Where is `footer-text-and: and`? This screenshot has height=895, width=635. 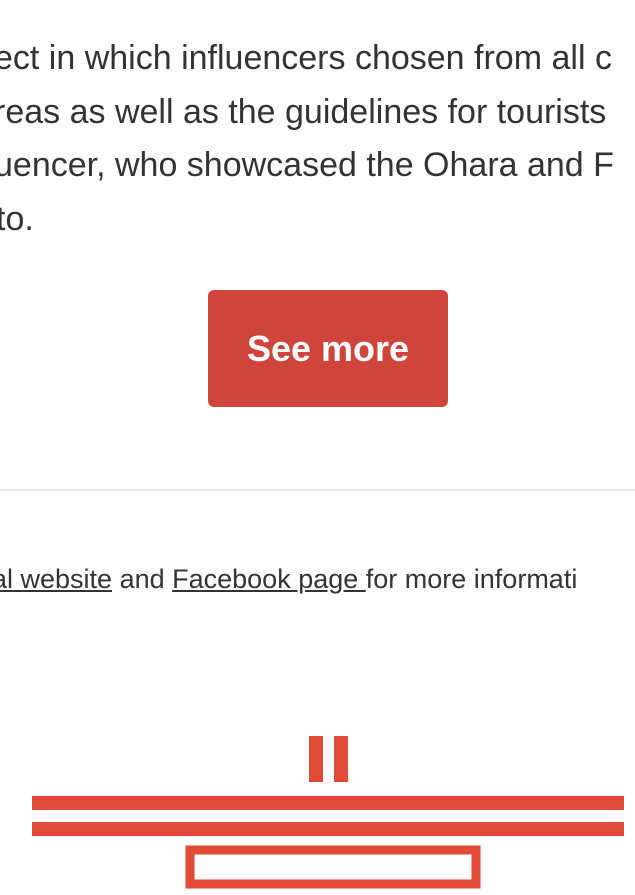
footer-text-and: and is located at coordinates (142, 579).